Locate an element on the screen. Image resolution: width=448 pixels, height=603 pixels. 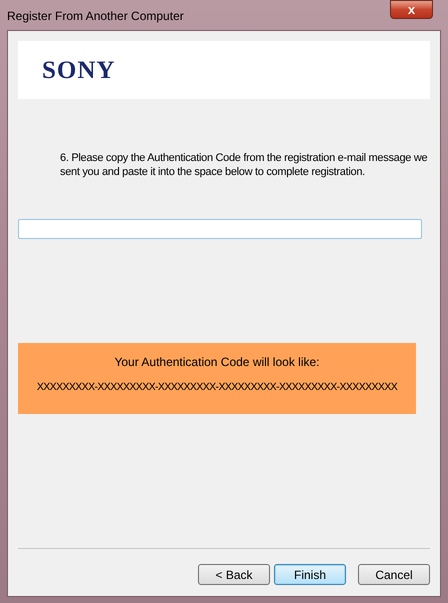
example-code: XXXXXXXXX-XXXXXXXXX-XXXXXXXXX-XXXXXXXXX-XXXXXXXXX-XXXXXXXXX is located at coordinates (217, 387).